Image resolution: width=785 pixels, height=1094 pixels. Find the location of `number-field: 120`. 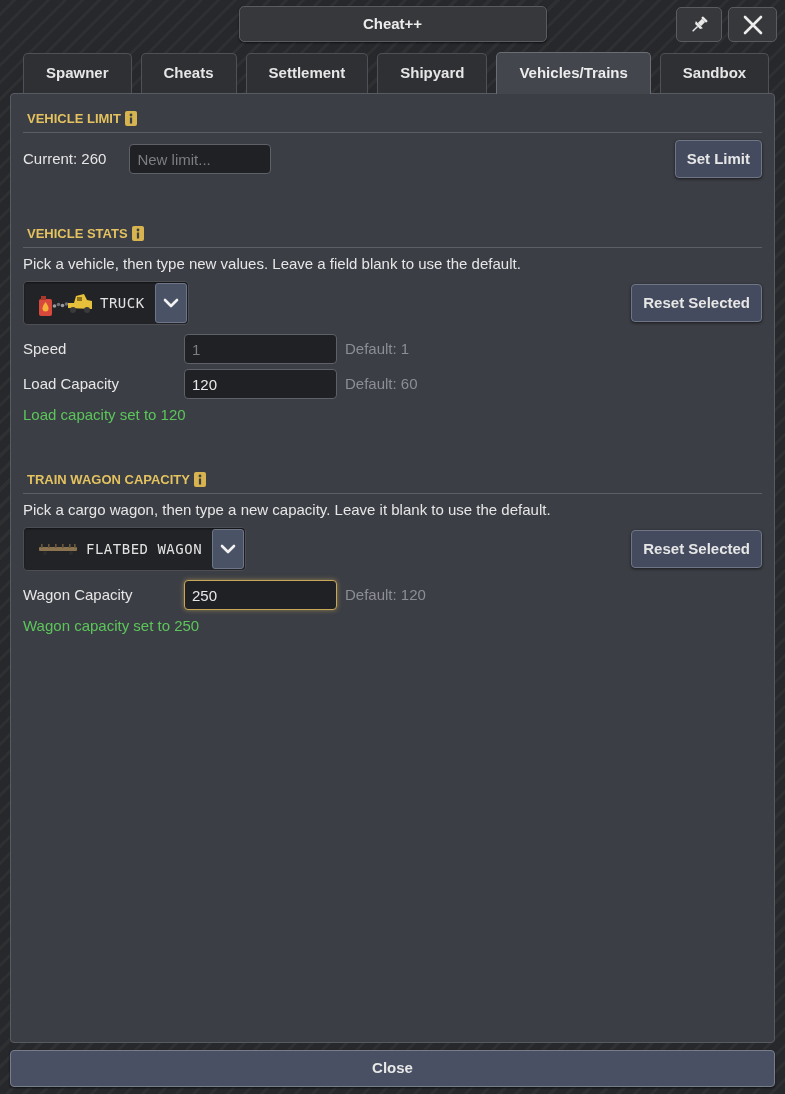

number-field: 120 is located at coordinates (260, 384).